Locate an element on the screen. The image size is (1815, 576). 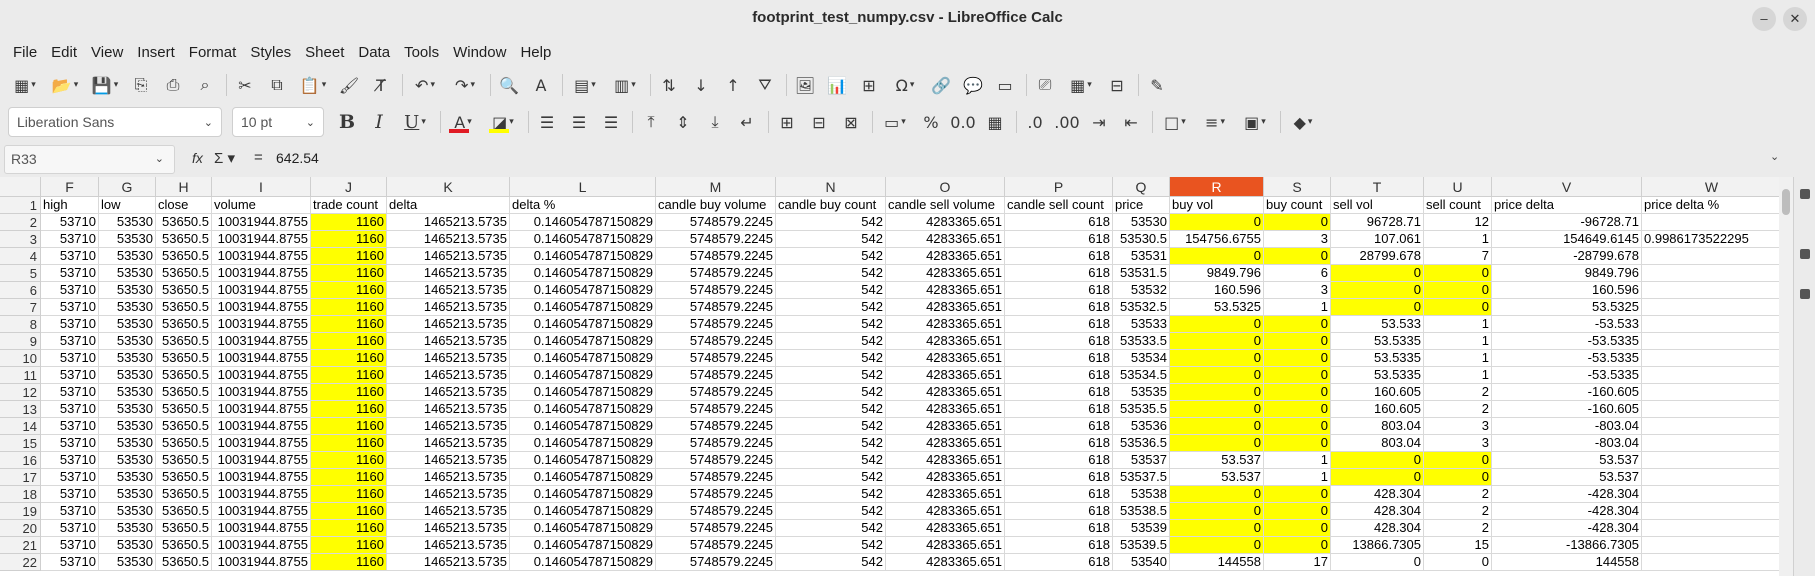
header-cell: candle sell count is located at coordinates (1059, 205).